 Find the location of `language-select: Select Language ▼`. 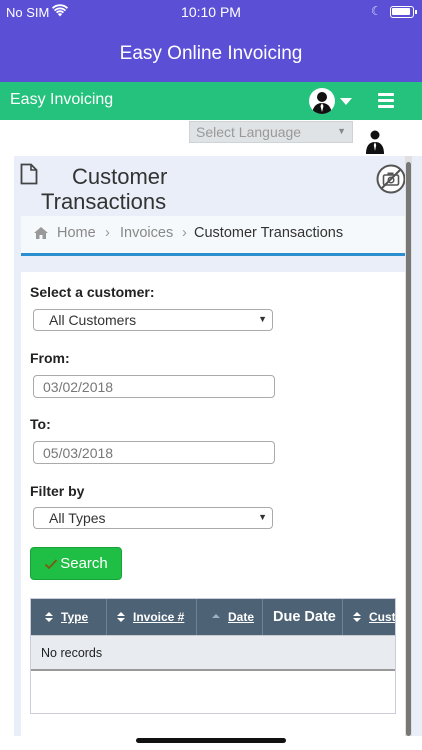

language-select: Select Language ▼ is located at coordinates (271, 132).